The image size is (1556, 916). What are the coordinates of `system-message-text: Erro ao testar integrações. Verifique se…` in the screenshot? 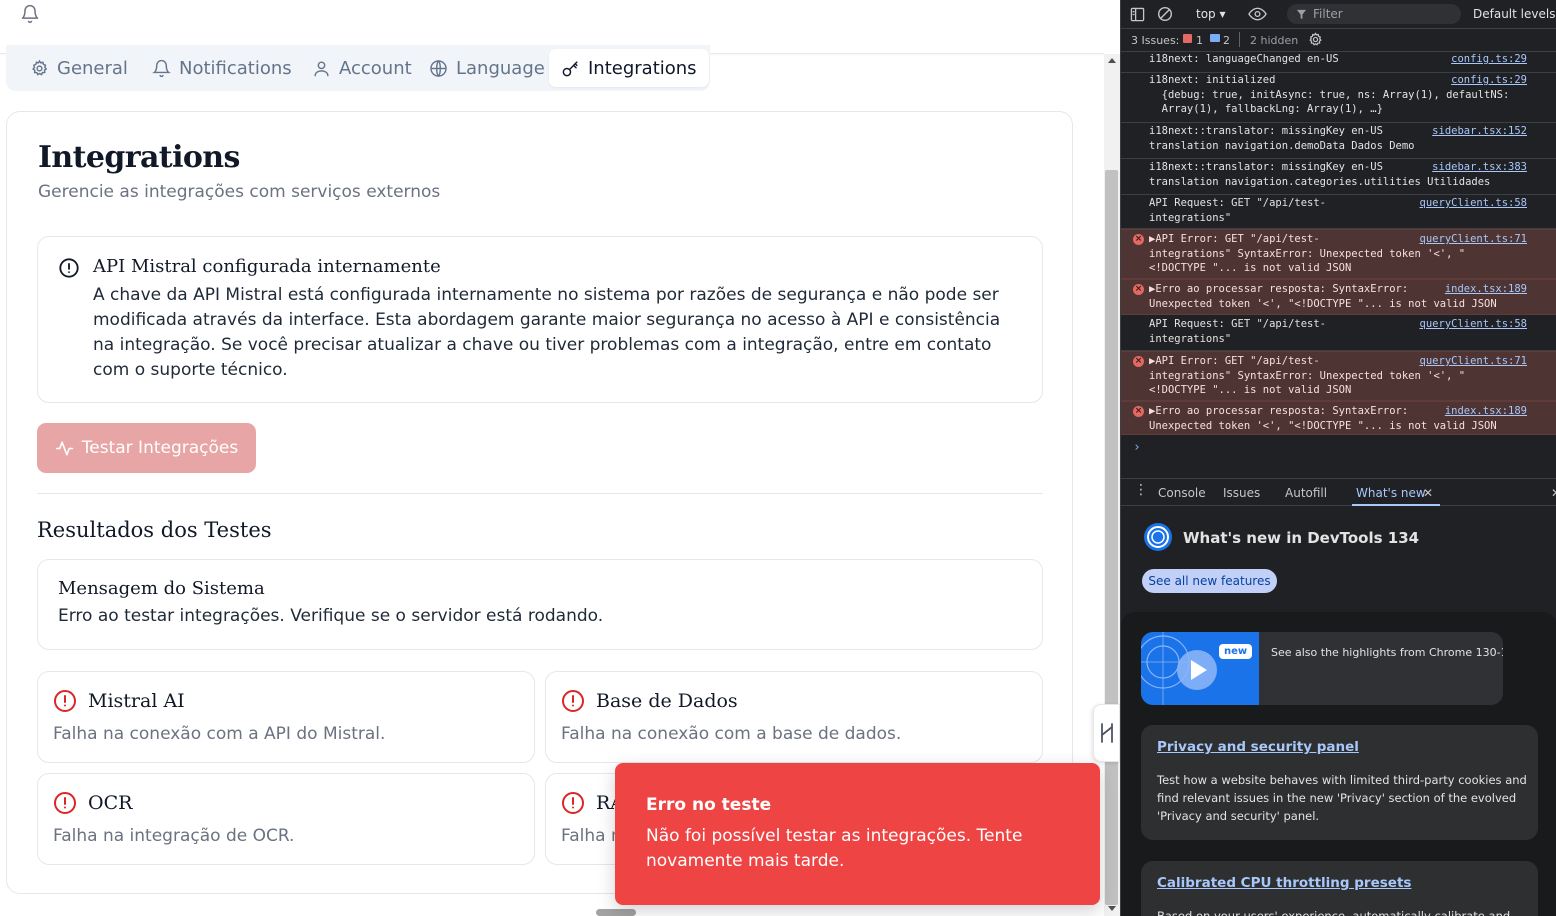 It's located at (331, 616).